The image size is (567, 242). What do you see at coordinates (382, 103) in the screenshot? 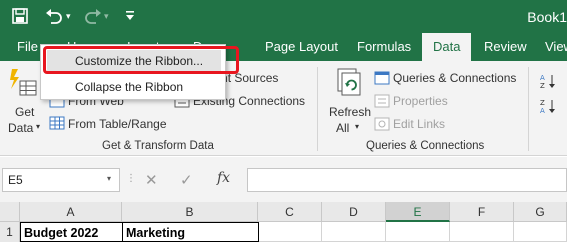
I see `properties-icon` at bounding box center [382, 103].